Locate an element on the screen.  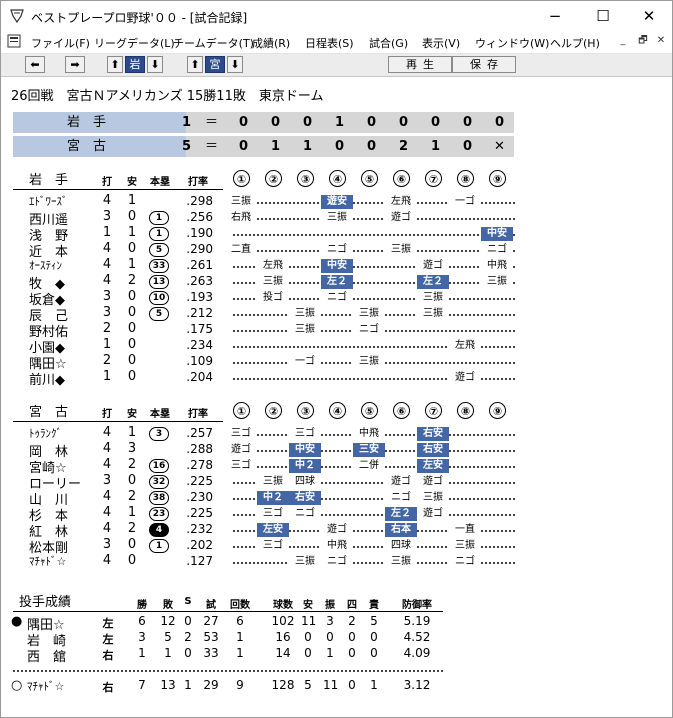
mdi-close-button: ✕ is located at coordinates (661, 41).